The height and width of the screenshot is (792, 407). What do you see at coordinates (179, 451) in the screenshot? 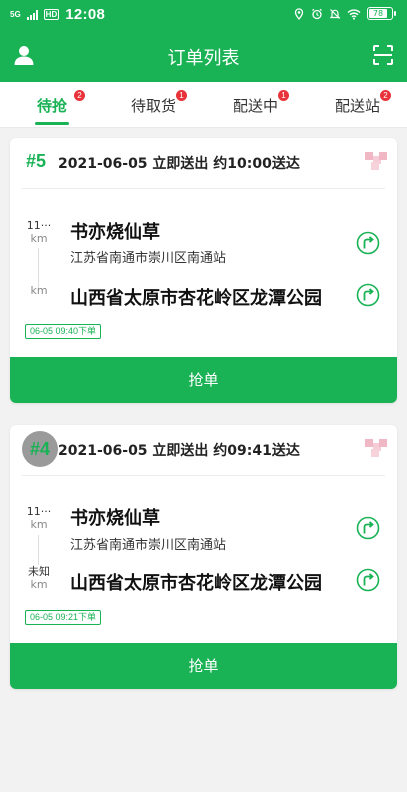
I see `order-time-info: 2021-06-05 立即送出 约09:41送达` at bounding box center [179, 451].